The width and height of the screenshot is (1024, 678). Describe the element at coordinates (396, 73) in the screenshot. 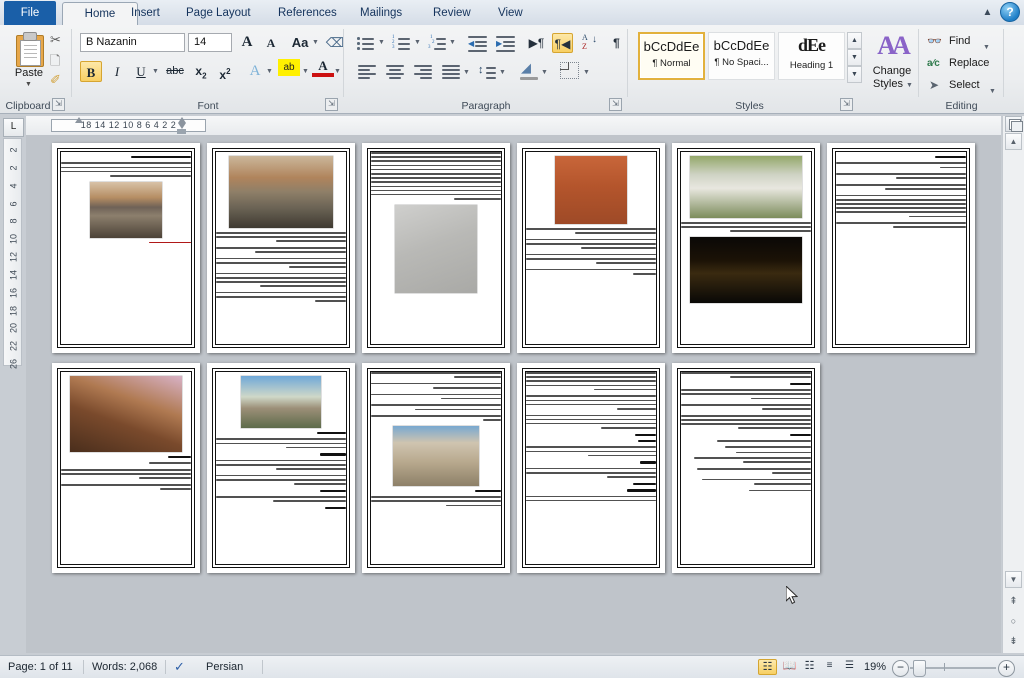

I see `align-center-icon` at that location.